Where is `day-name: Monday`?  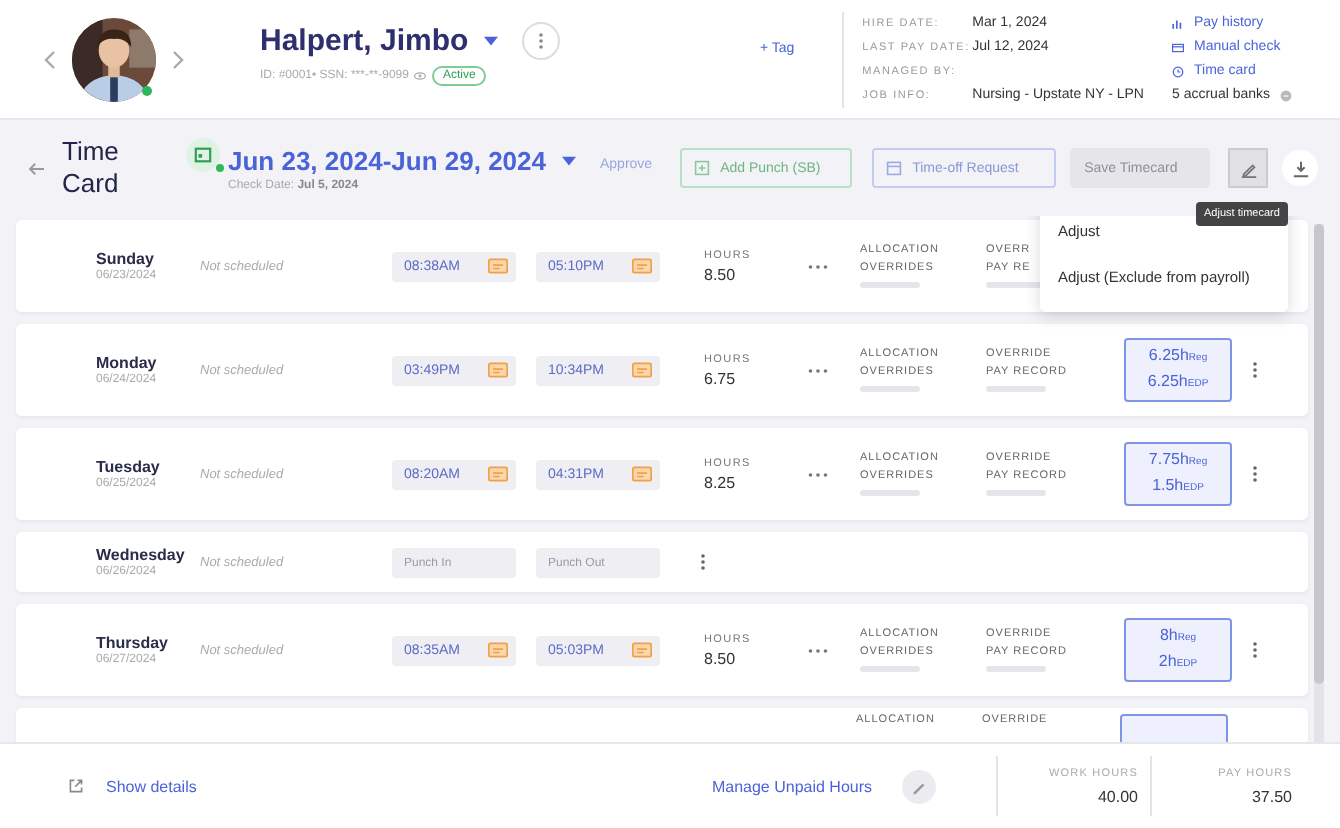 day-name: Monday is located at coordinates (127, 363).